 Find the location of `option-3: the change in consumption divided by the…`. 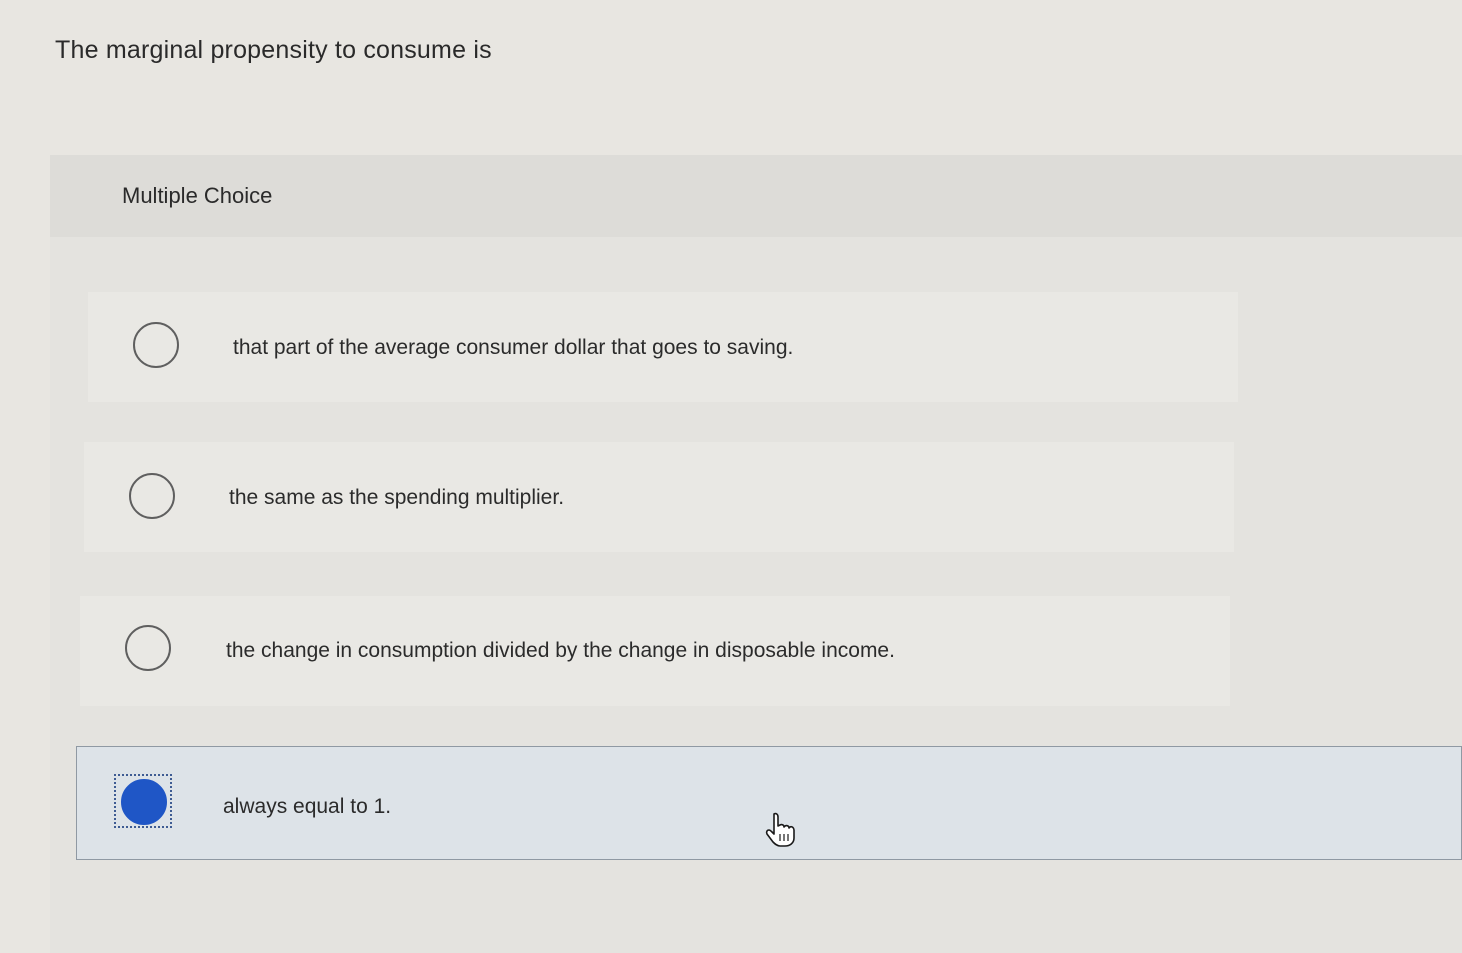

option-3: the change in consumption divided by the… is located at coordinates (655, 651).